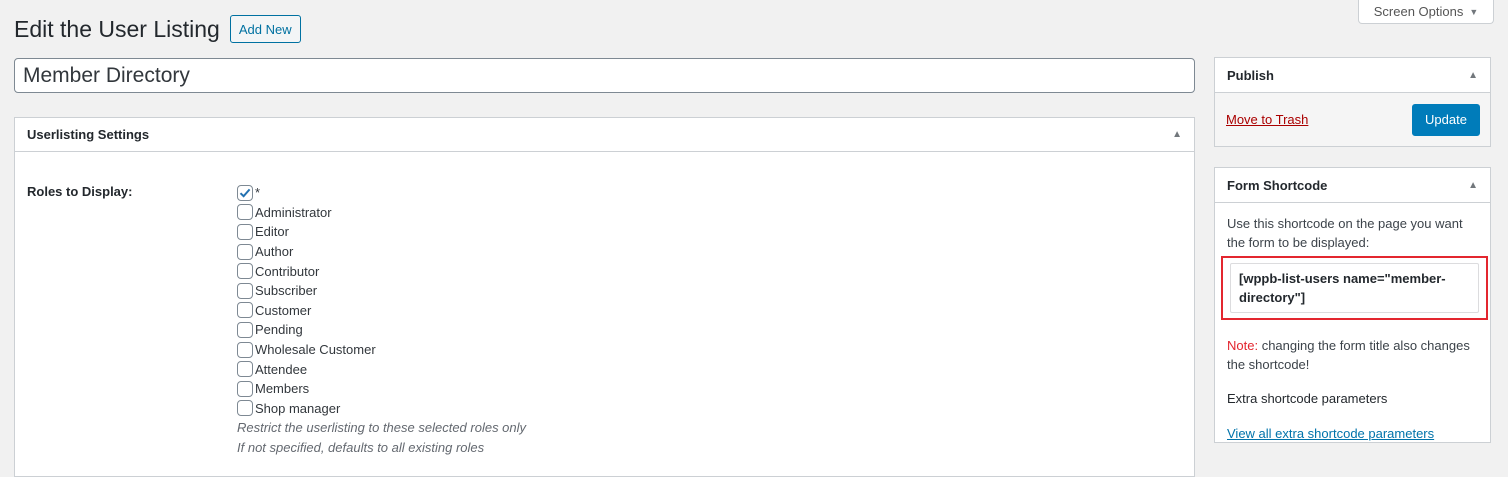 The image size is (1508, 477). I want to click on caret-down-icon: ▼, so click(1474, 11).